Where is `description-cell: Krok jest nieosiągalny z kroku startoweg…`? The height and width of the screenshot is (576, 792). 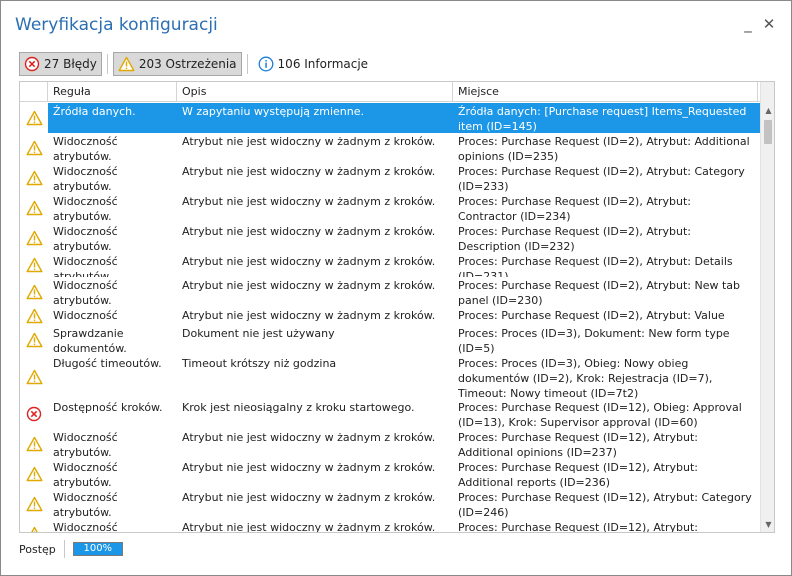
description-cell: Krok jest nieosiągalny z kroku startoweg… is located at coordinates (298, 407).